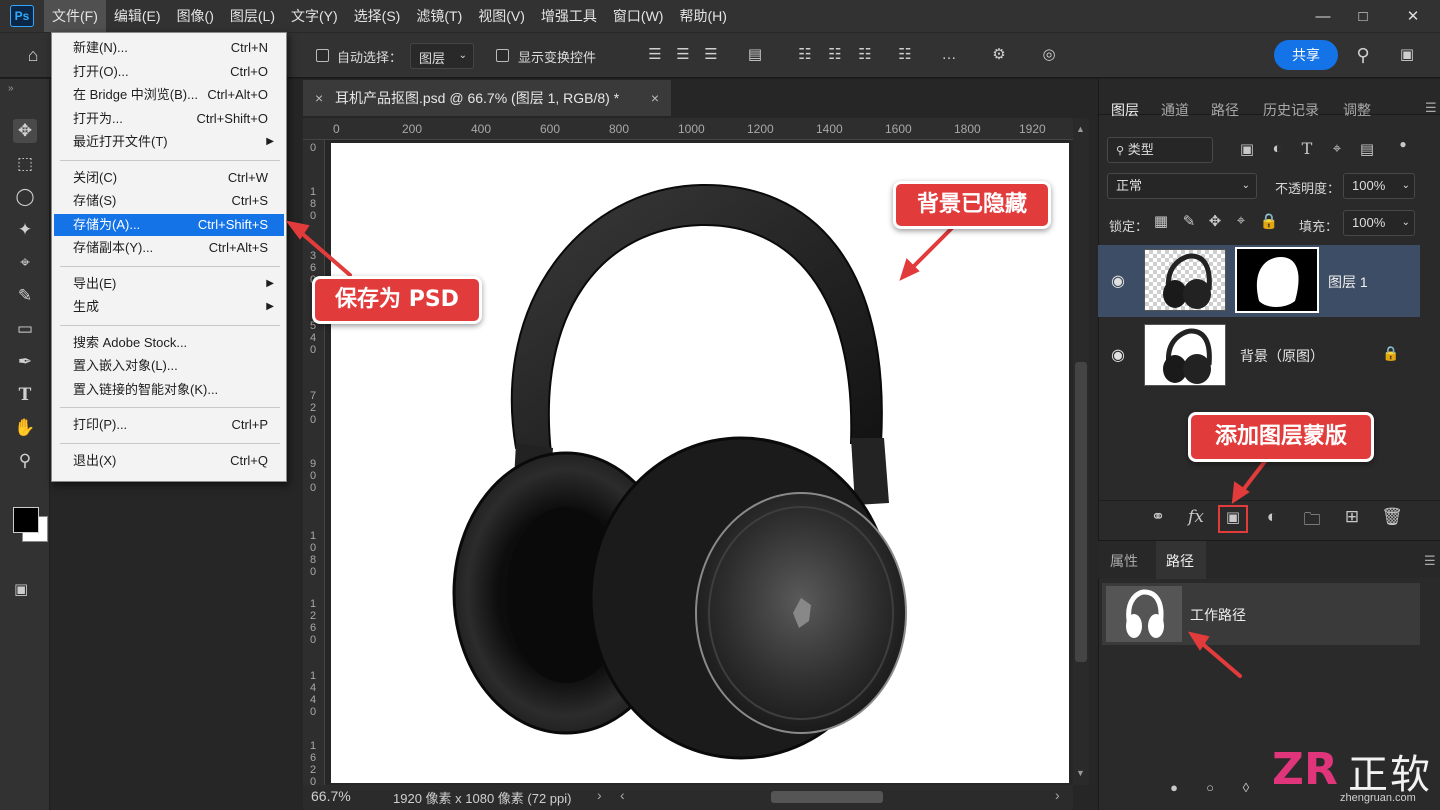 This screenshot has height=810, width=1440. What do you see at coordinates (1351, 775) in the screenshot?
I see `watermark: Z R 正软 zhengruan.com` at bounding box center [1351, 775].